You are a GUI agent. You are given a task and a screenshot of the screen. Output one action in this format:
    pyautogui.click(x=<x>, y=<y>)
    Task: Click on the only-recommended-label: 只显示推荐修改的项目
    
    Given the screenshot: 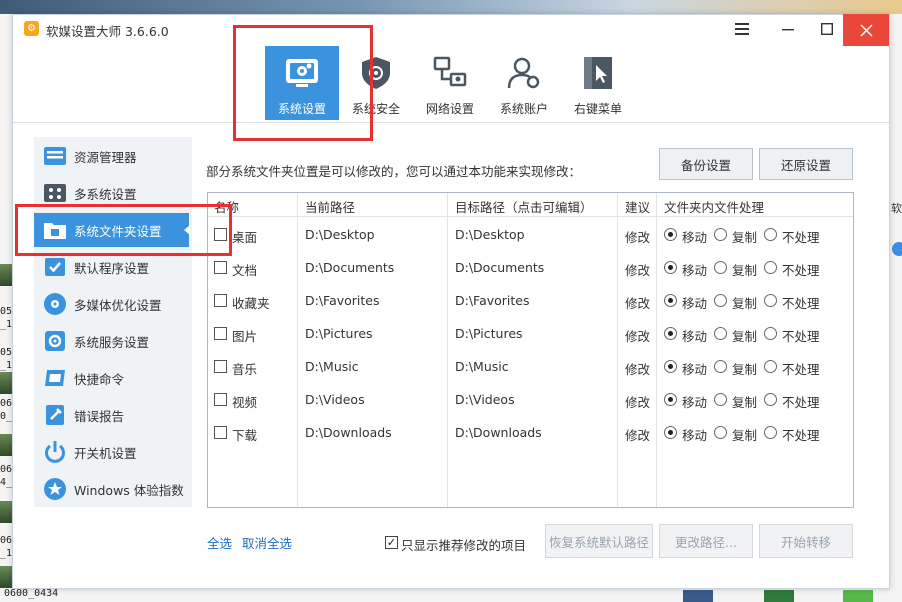 What is the action you would take?
    pyautogui.click(x=464, y=545)
    